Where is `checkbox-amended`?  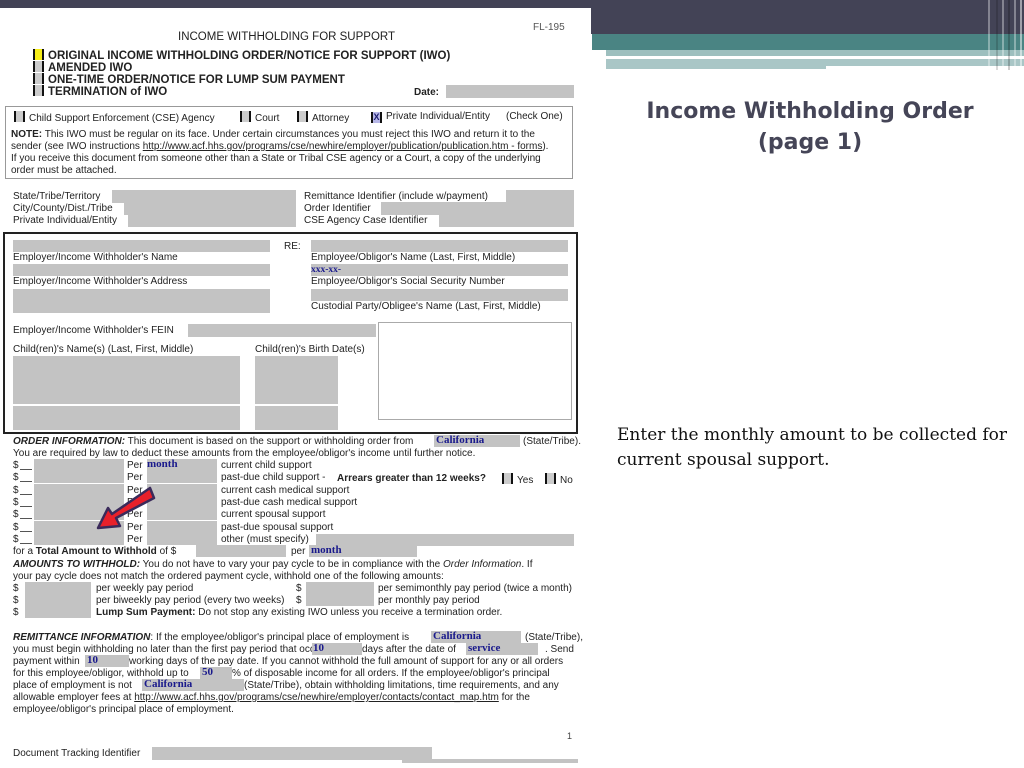
checkbox-amended is located at coordinates (38, 66).